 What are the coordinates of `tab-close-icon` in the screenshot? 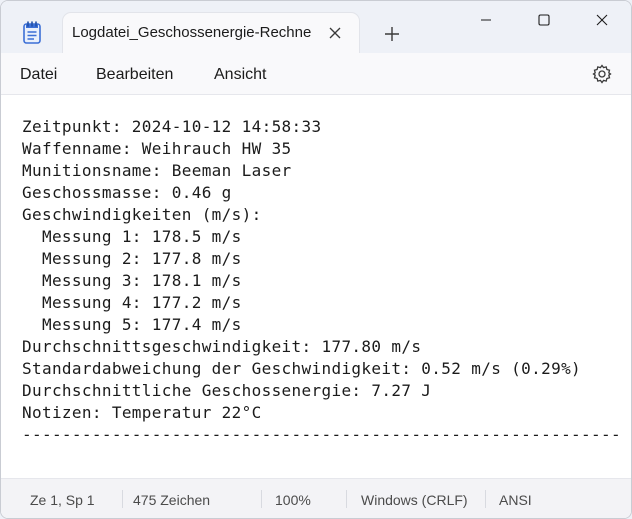 It's located at (335, 33).